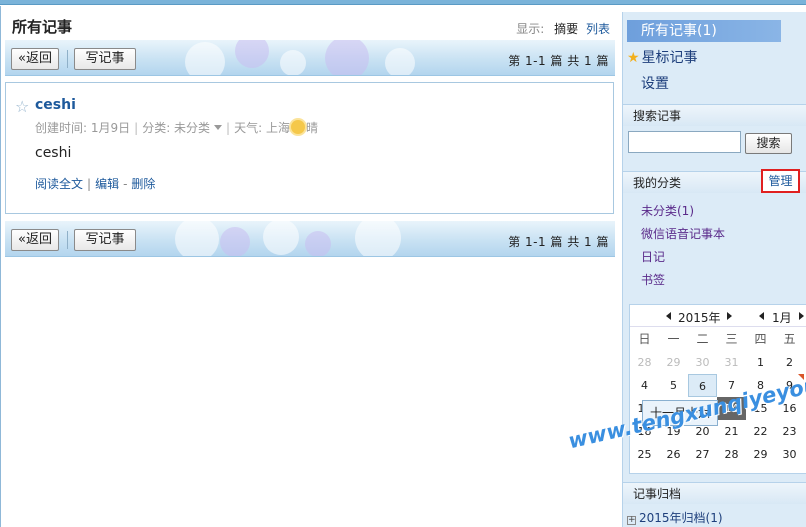 Image resolution: width=806 pixels, height=527 pixels. I want to click on category-item: 微信语音记事本, so click(683, 234).